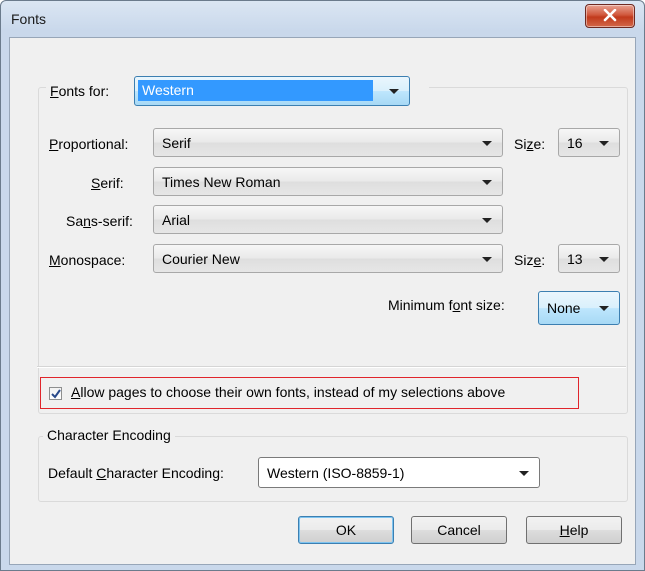 The width and height of the screenshot is (645, 571). I want to click on allow-pages-fonts-checkbox, so click(55, 393).